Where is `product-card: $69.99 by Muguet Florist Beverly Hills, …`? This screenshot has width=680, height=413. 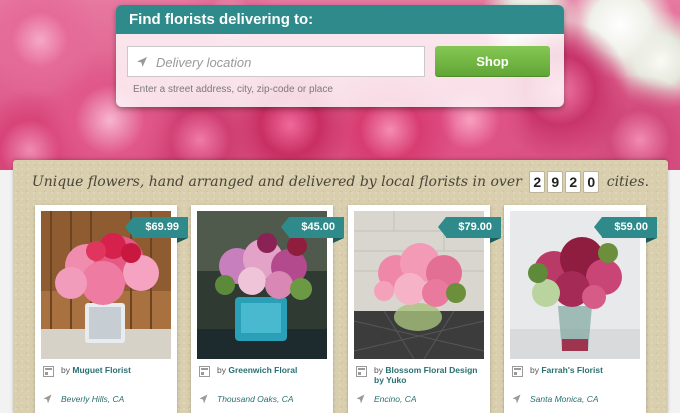
product-card: $69.99 by Muguet Florist Beverly Hills, … is located at coordinates (111, 309).